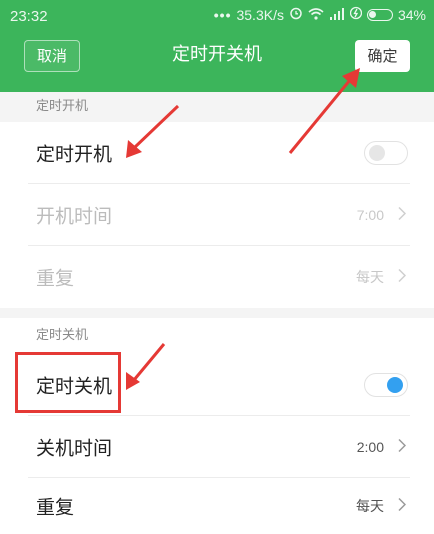 Image resolution: width=434 pixels, height=534 pixels. I want to click on power-on-toggle-label: 定时开机, so click(74, 154).